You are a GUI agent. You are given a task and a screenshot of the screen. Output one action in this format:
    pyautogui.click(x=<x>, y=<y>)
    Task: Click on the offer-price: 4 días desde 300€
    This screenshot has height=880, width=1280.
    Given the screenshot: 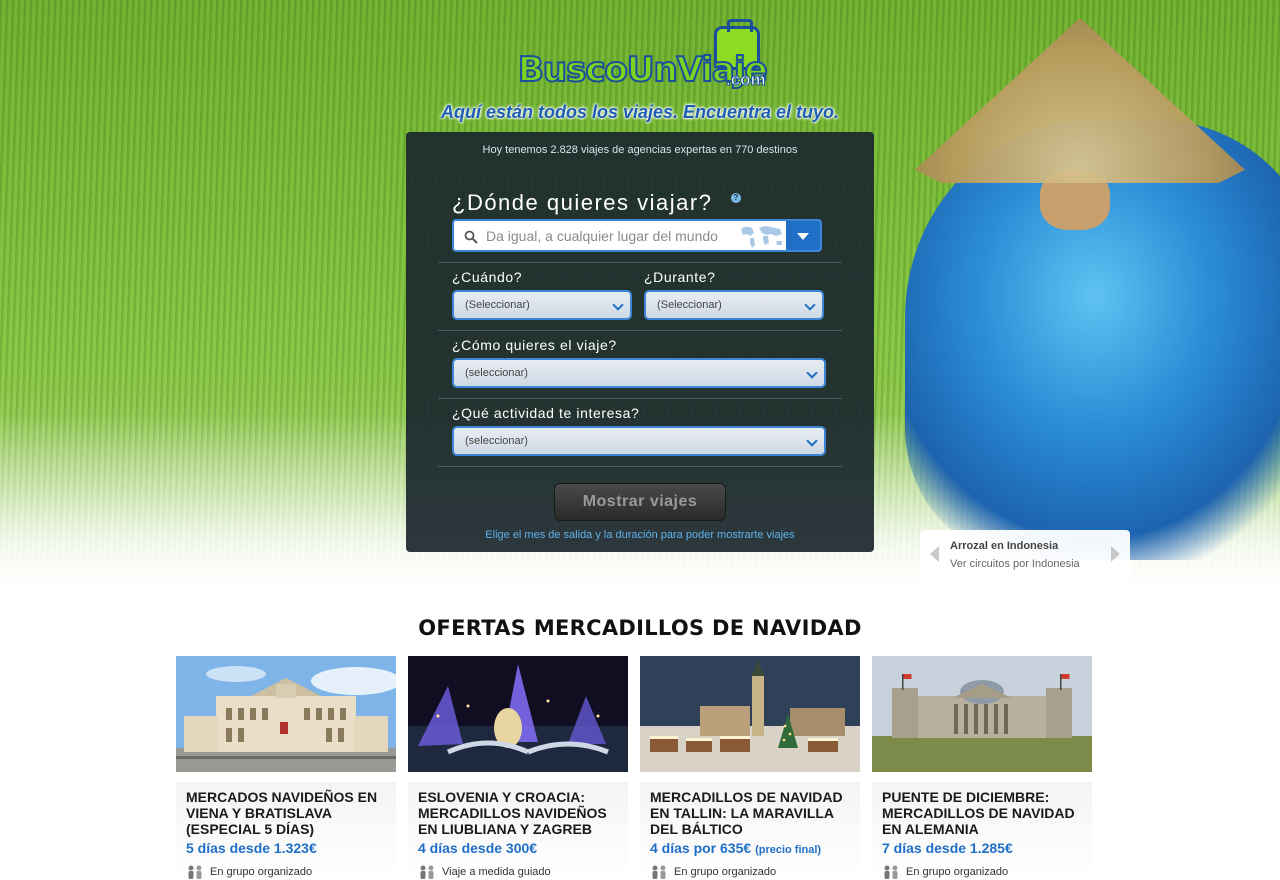 What is the action you would take?
    pyautogui.click(x=518, y=848)
    